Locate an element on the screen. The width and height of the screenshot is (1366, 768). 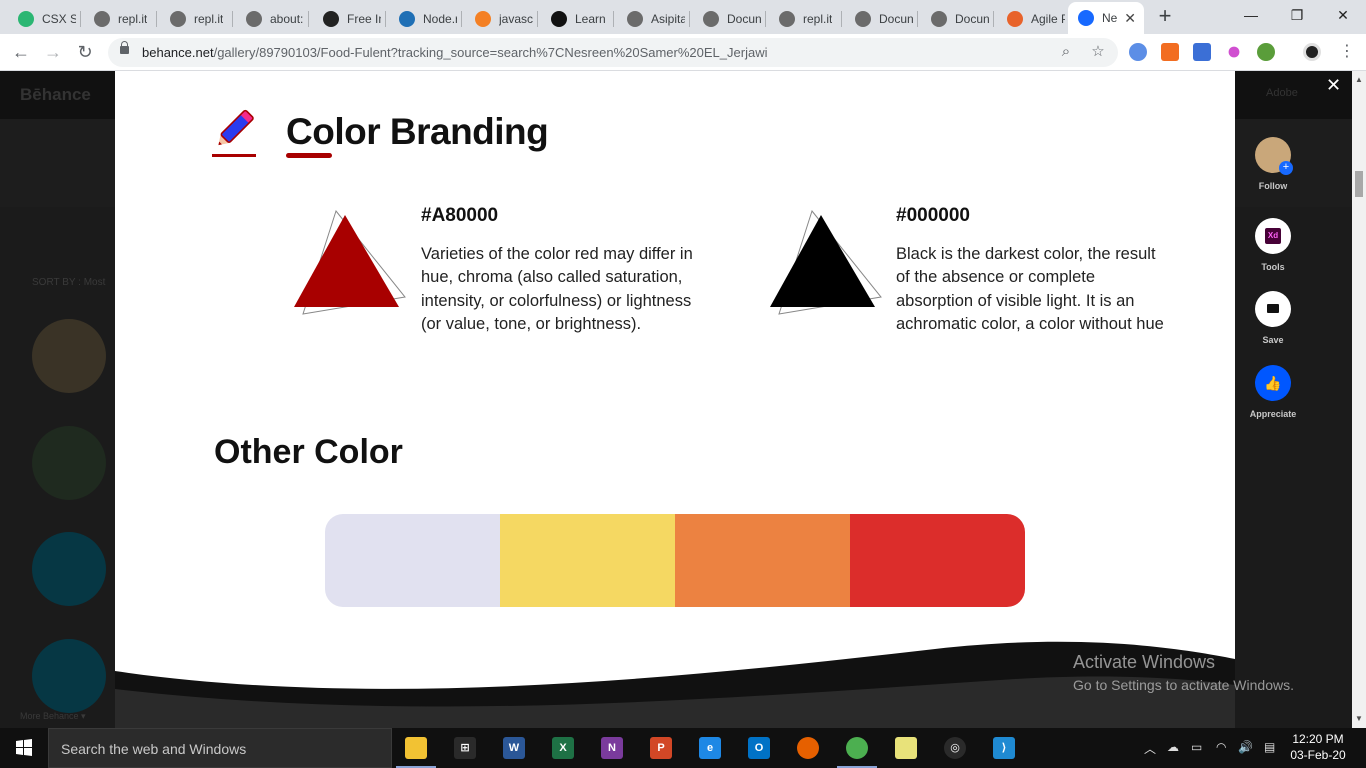
maximize-button: ❐ is located at coordinates (1297, 16).